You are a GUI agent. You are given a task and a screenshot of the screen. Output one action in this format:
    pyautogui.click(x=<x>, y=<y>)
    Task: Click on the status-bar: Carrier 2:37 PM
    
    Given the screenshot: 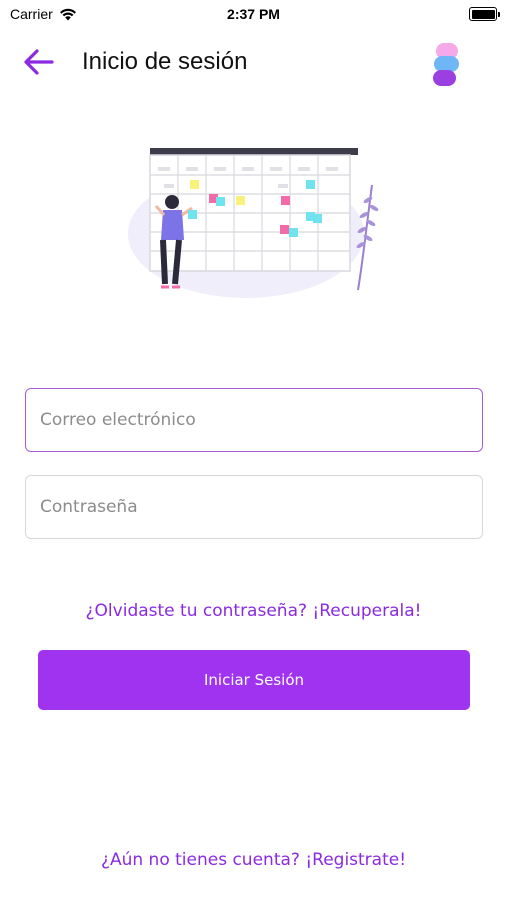 What is the action you would take?
    pyautogui.click(x=253, y=14)
    